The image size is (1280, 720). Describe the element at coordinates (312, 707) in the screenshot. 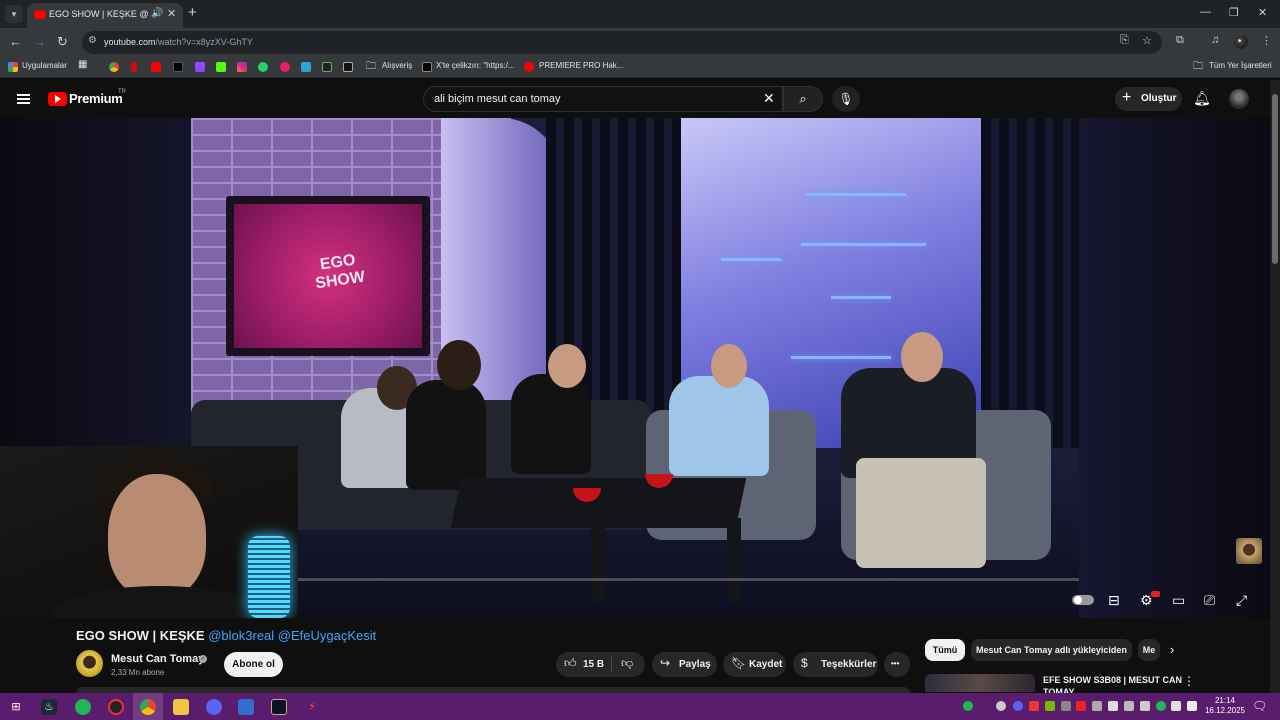

I see `valorant-icon: ⚡` at that location.